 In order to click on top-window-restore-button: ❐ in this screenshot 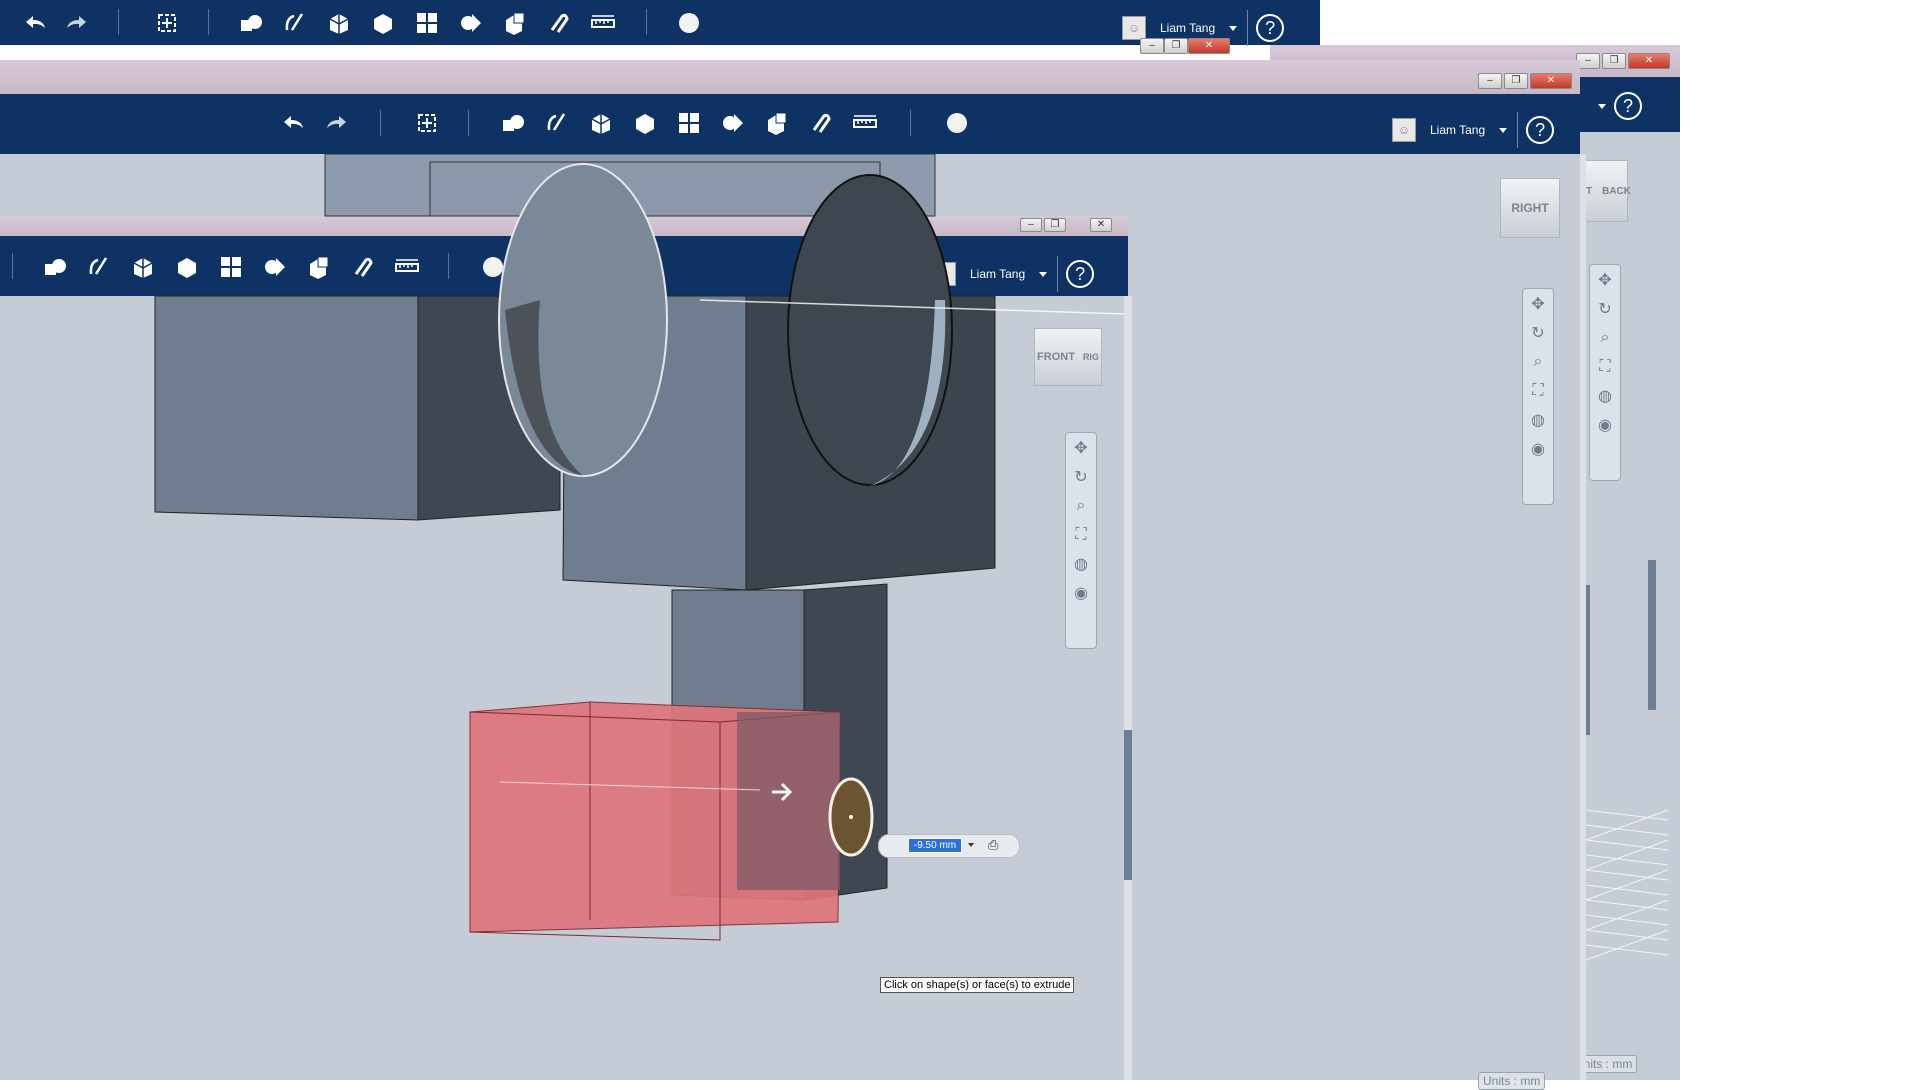, I will do `click(1176, 46)`.